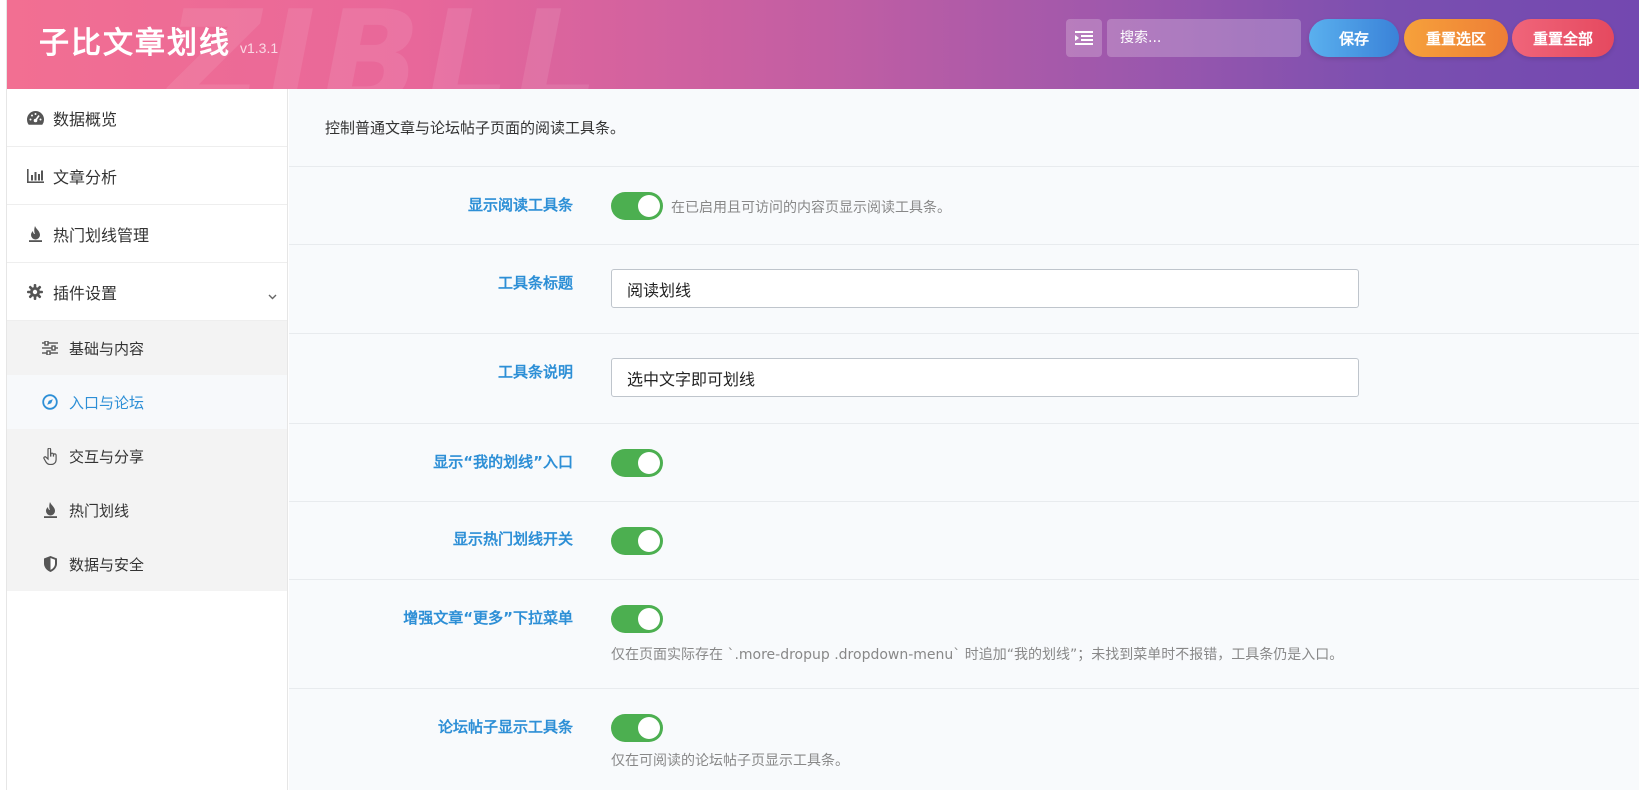 The image size is (1639, 790). Describe the element at coordinates (488, 618) in the screenshot. I see `setting-label: 增强文章“更多”下拉菜单` at that location.